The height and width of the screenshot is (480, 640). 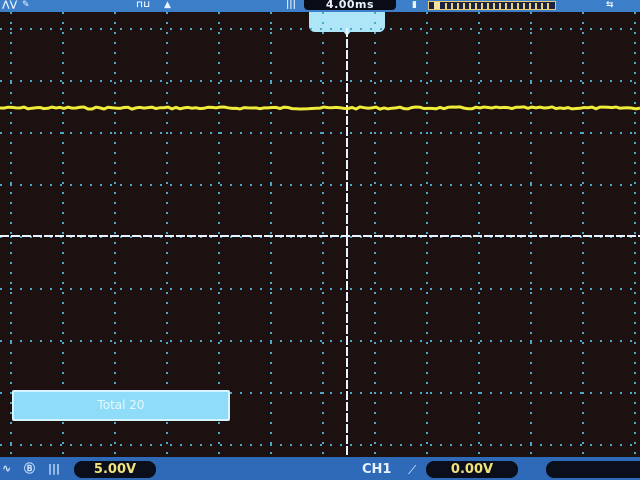 What do you see at coordinates (115, 469) in the screenshot?
I see `volts-per-div-readout: 5.00V` at bounding box center [115, 469].